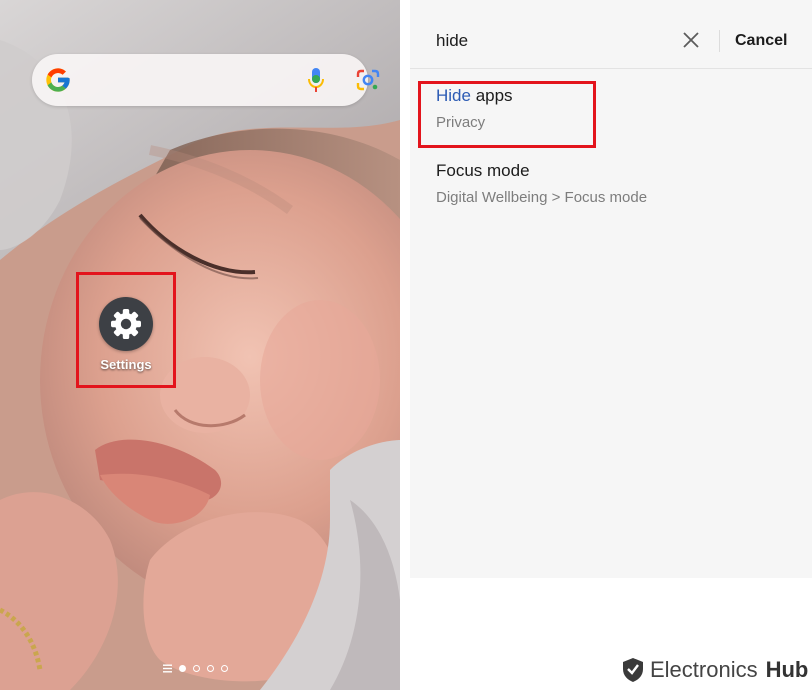 This screenshot has width=812, height=690. I want to click on google-lens-icon, so click(368, 80).